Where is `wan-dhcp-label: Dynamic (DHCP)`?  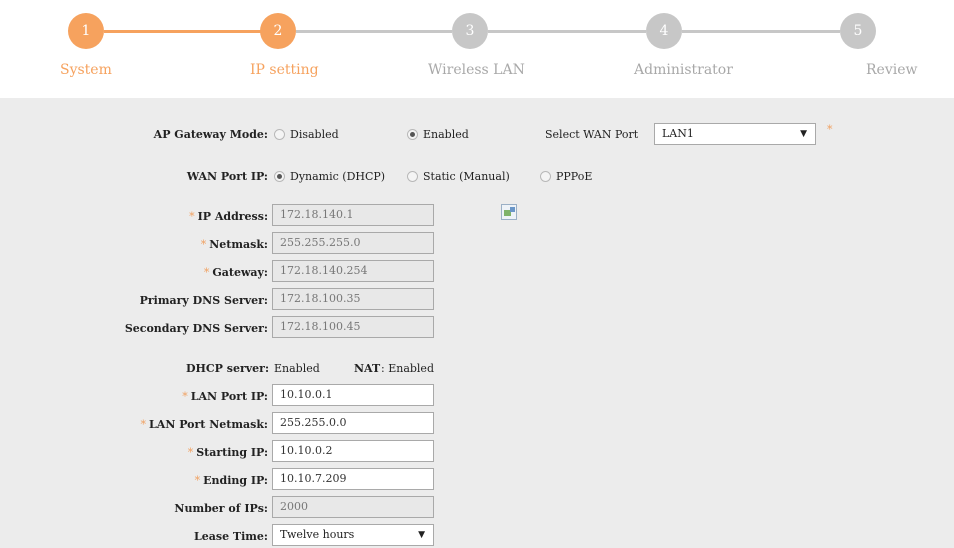
wan-dhcp-label: Dynamic (DHCP) is located at coordinates (337, 176).